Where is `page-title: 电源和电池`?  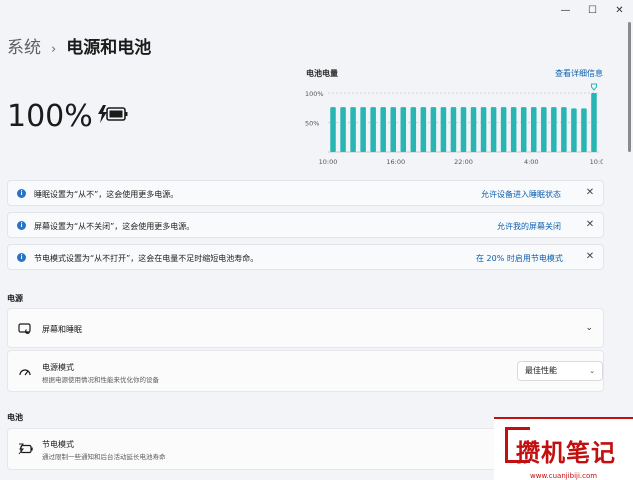
page-title: 电源和电池 is located at coordinates (109, 48).